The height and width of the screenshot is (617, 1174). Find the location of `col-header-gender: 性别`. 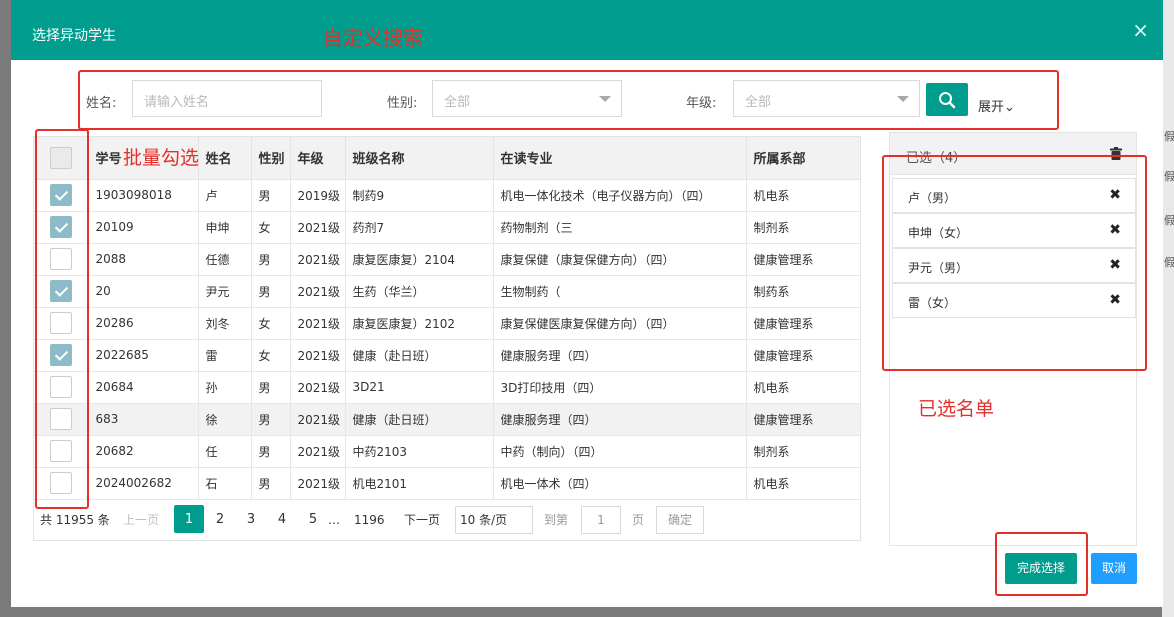

col-header-gender: 性别 is located at coordinates (271, 158).